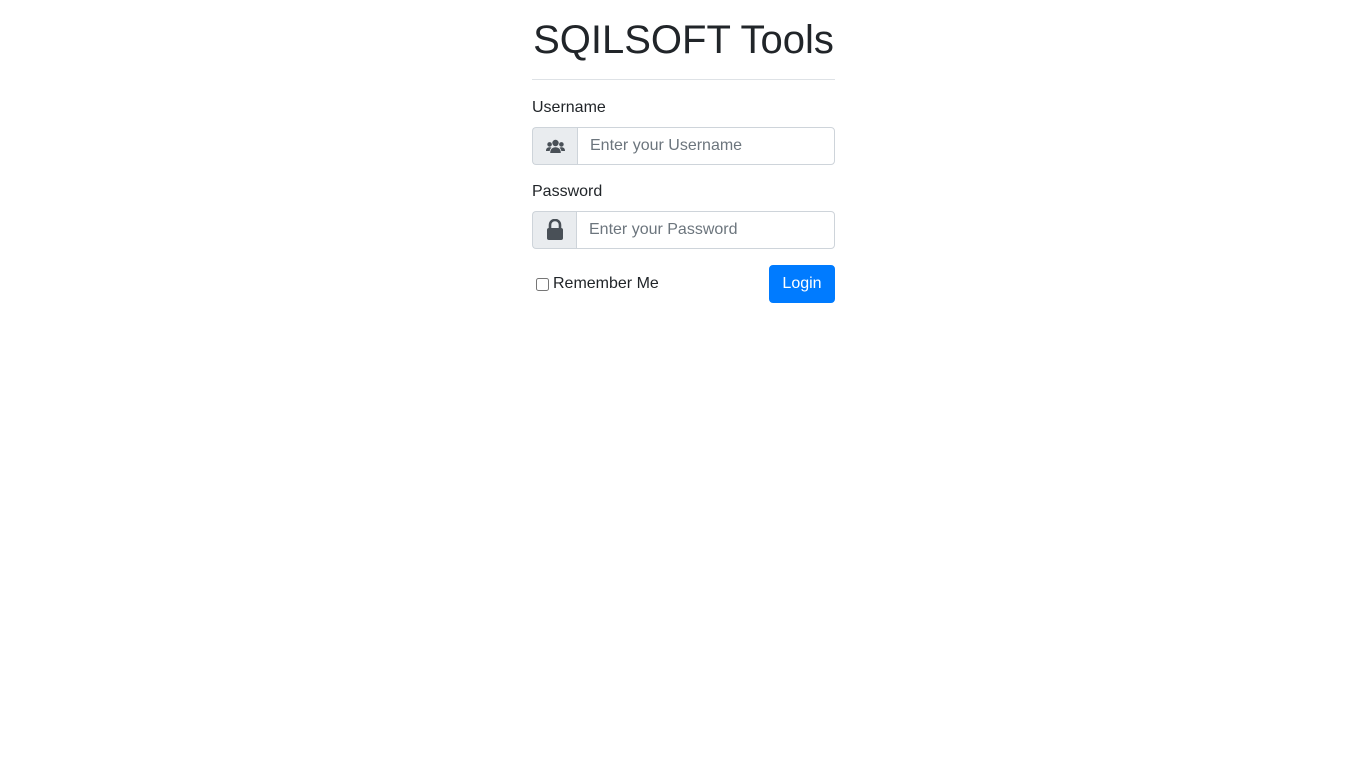 The image size is (1366, 768). Describe the element at coordinates (705, 230) in the screenshot. I see `password-input` at that location.